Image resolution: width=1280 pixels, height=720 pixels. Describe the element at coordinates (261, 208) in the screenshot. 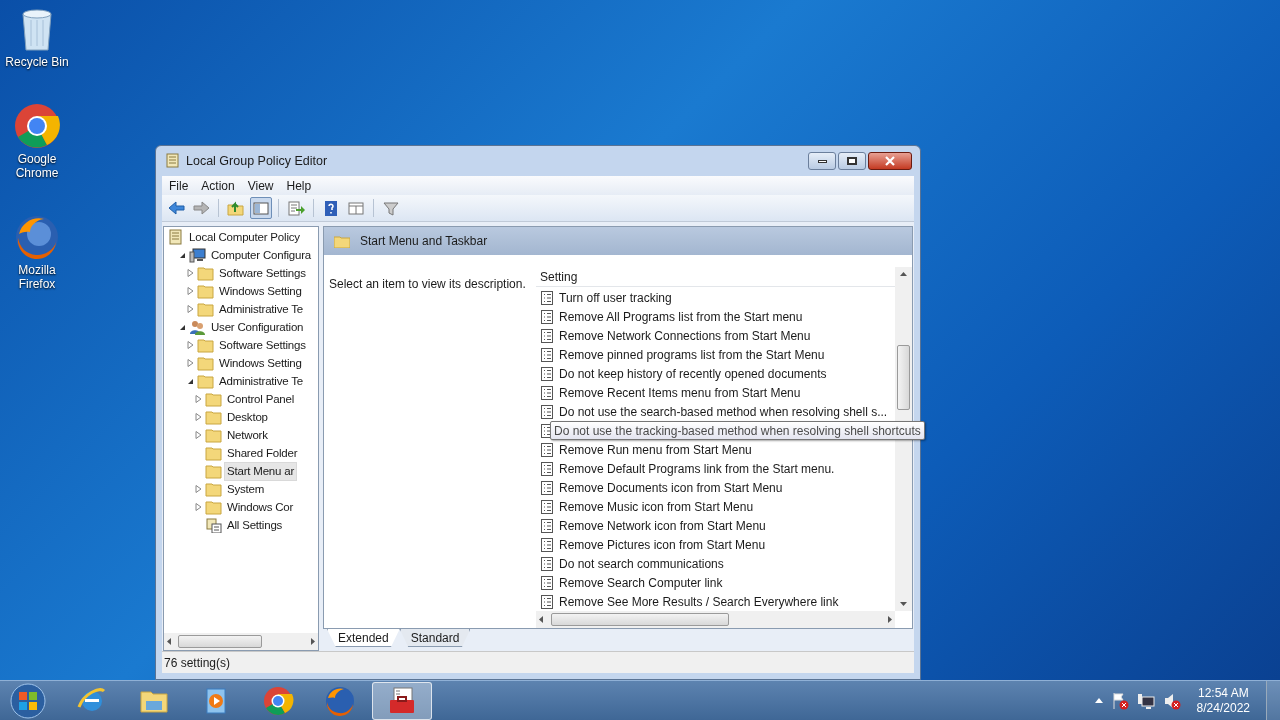

I see `tree-panel-button` at that location.